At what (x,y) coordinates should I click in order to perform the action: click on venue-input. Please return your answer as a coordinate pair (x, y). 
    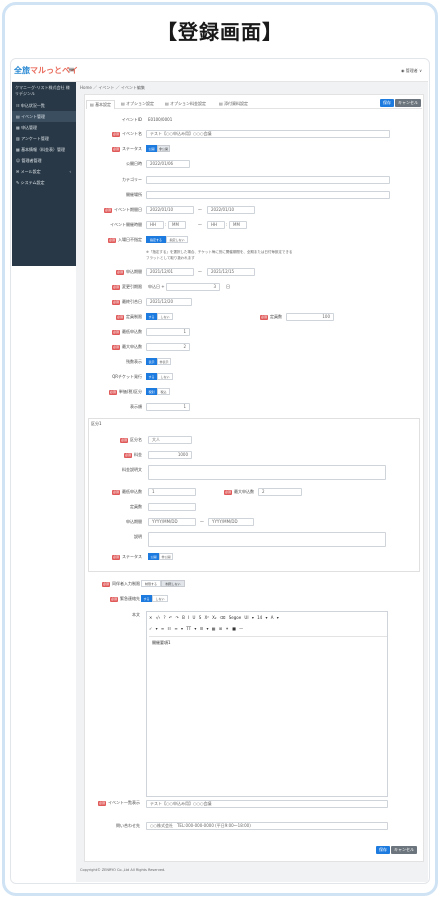
    Looking at the image, I should click on (268, 195).